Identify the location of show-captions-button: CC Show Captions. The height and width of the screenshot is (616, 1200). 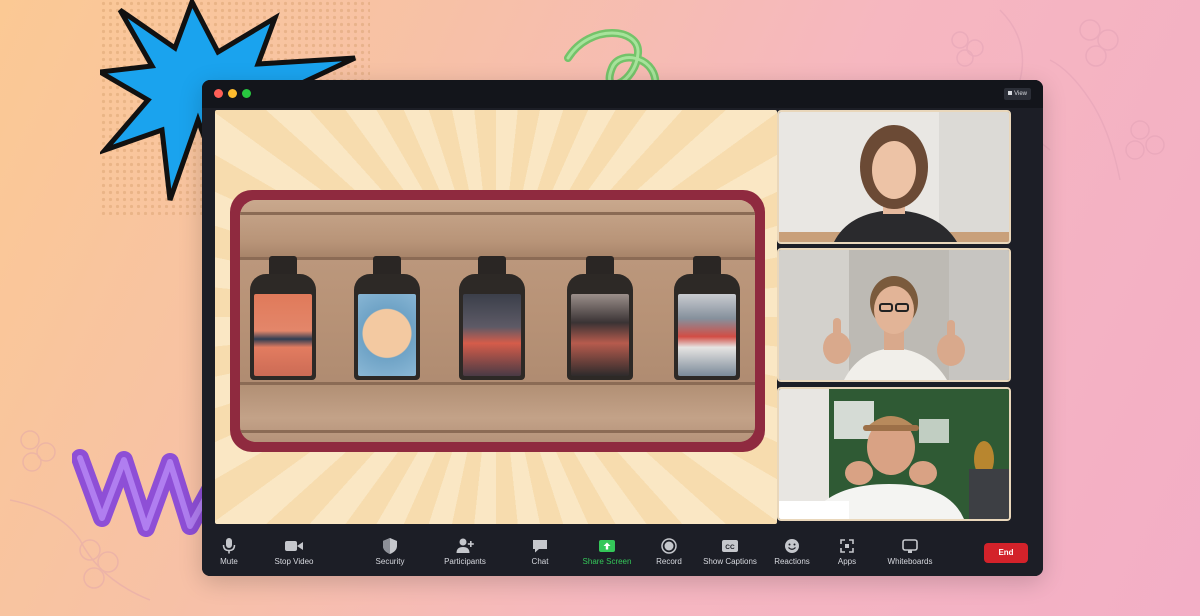
(730, 551).